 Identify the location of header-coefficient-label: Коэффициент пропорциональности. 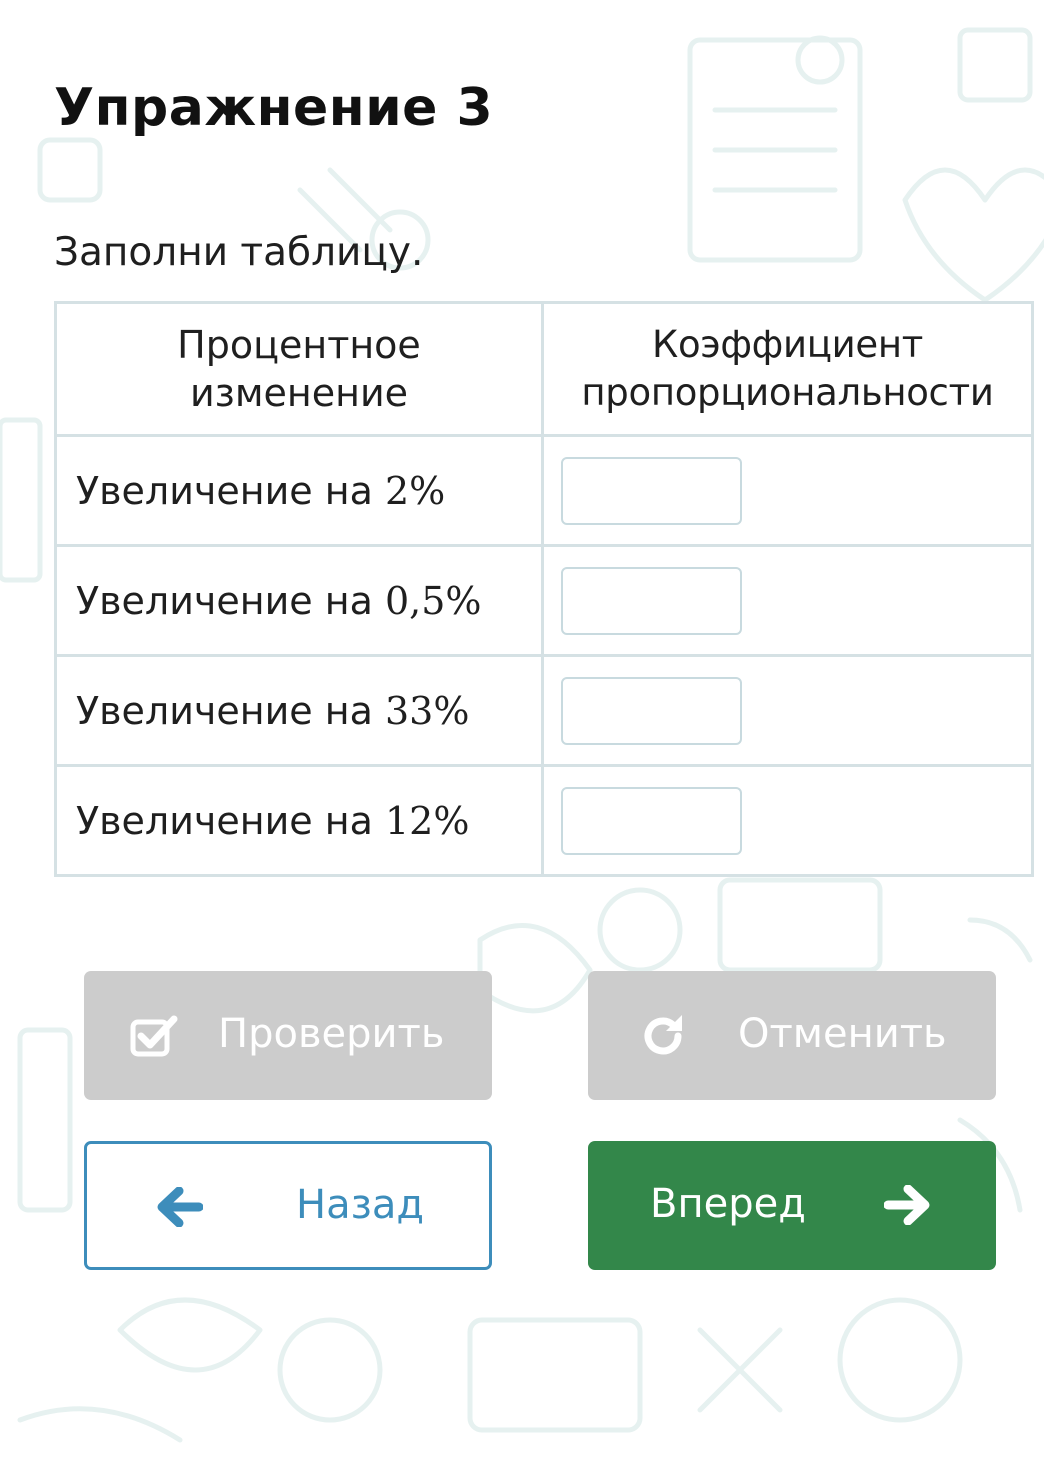
(787, 368).